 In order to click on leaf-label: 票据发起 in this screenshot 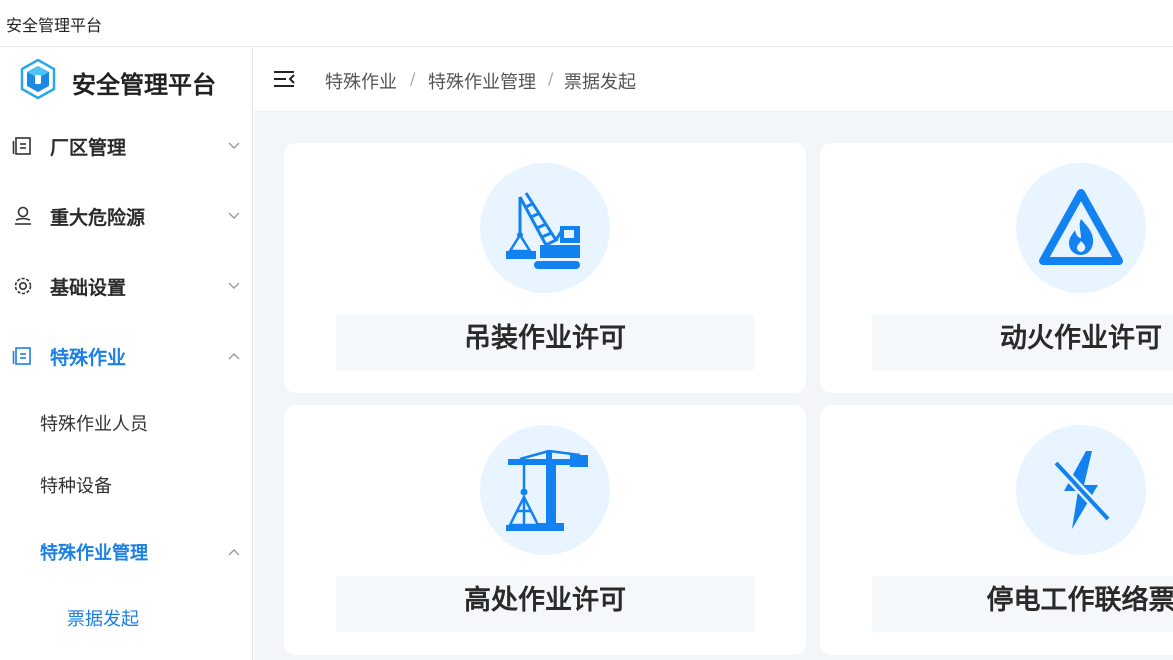, I will do `click(103, 619)`.